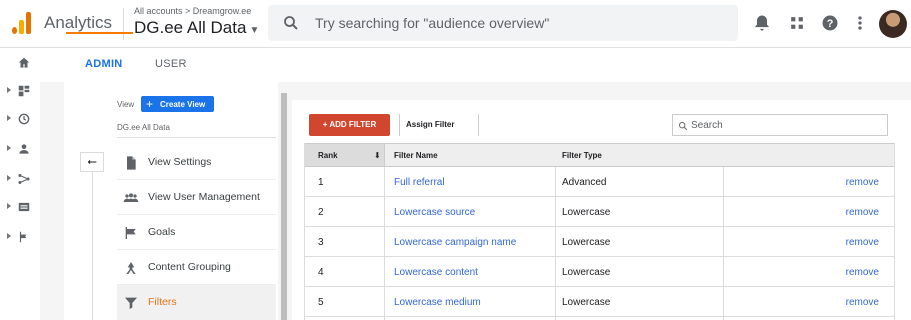  I want to click on rail-acquisition, so click(20, 180).